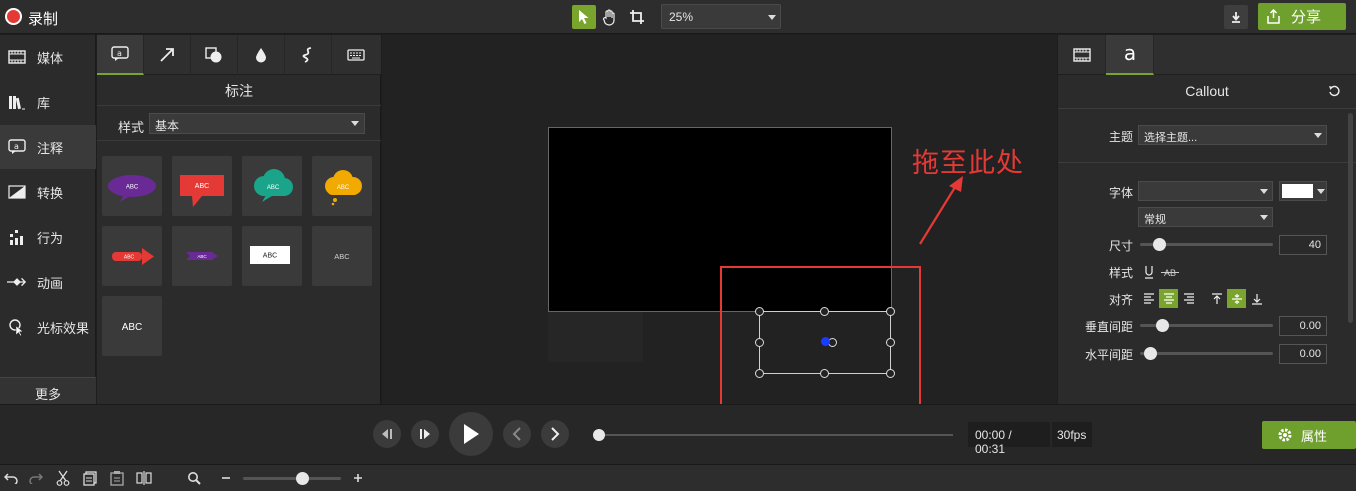 The width and height of the screenshot is (1356, 491). What do you see at coordinates (120, 55) in the screenshot?
I see `tab-callouts: a` at bounding box center [120, 55].